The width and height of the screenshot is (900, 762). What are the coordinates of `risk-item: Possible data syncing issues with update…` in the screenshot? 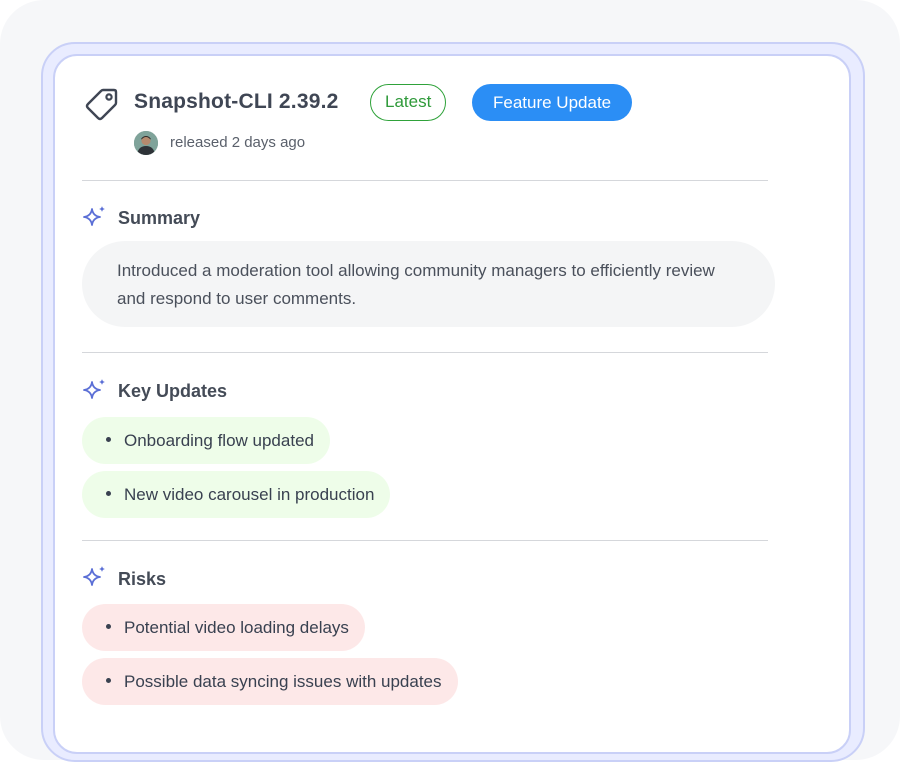 It's located at (270, 681).